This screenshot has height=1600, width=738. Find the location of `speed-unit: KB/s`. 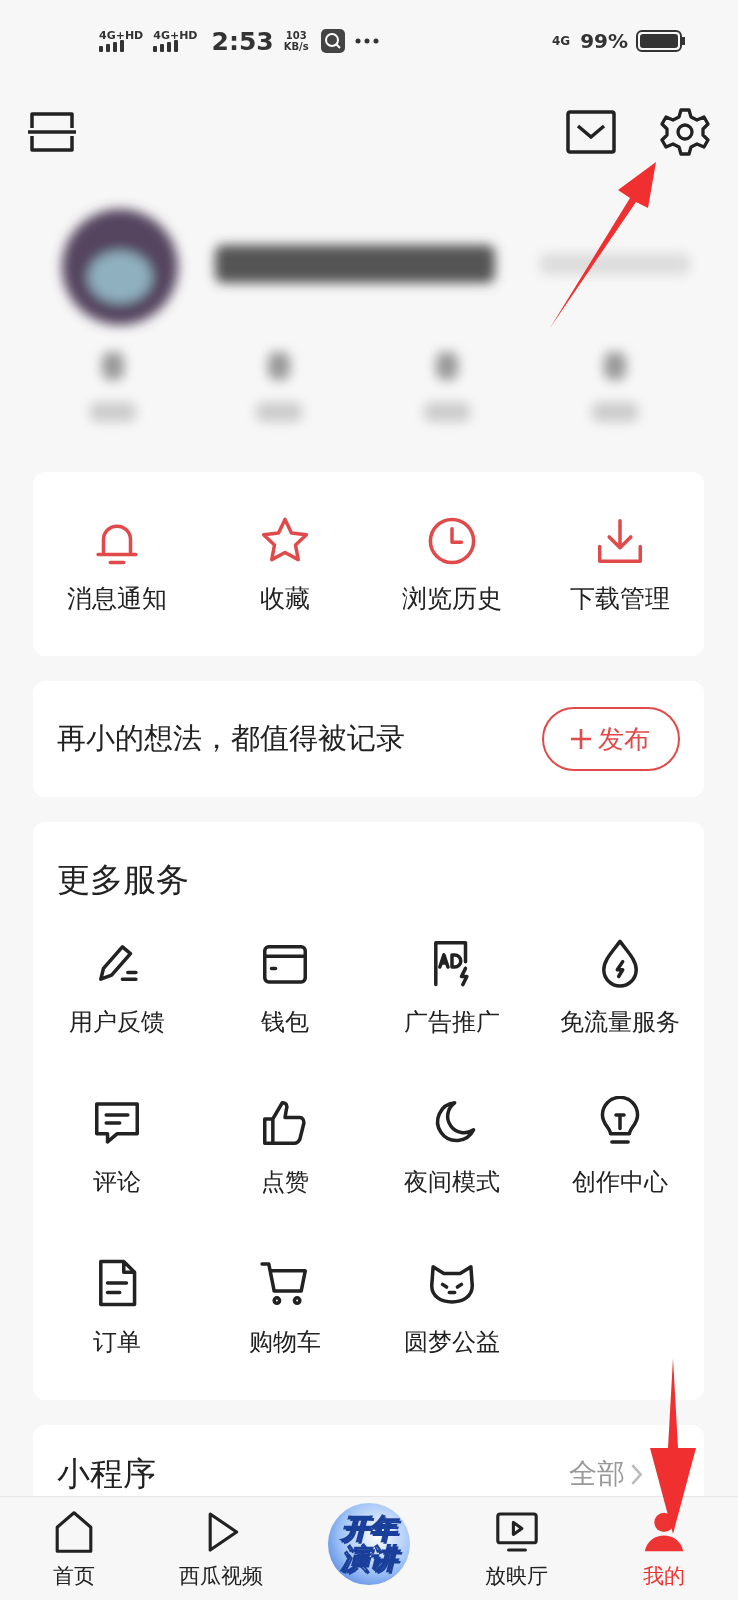

speed-unit: KB/s is located at coordinates (296, 46).